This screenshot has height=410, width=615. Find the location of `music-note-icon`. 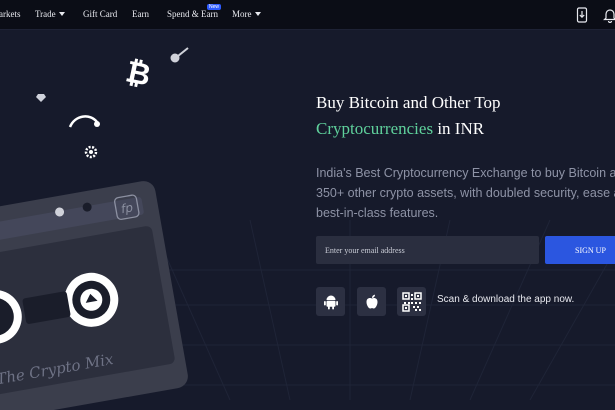

music-note-icon is located at coordinates (179, 55).